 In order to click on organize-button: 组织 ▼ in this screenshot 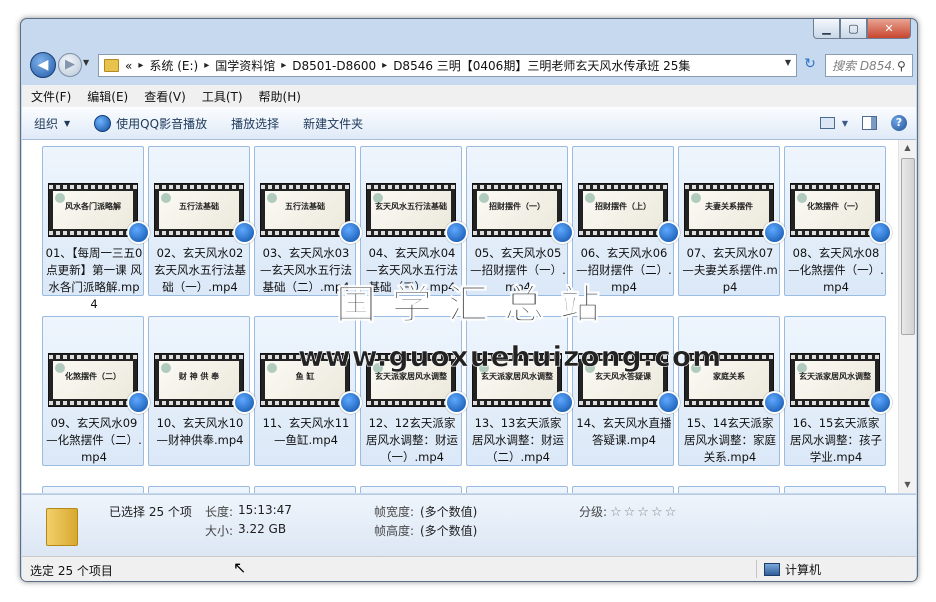, I will do `click(52, 123)`.